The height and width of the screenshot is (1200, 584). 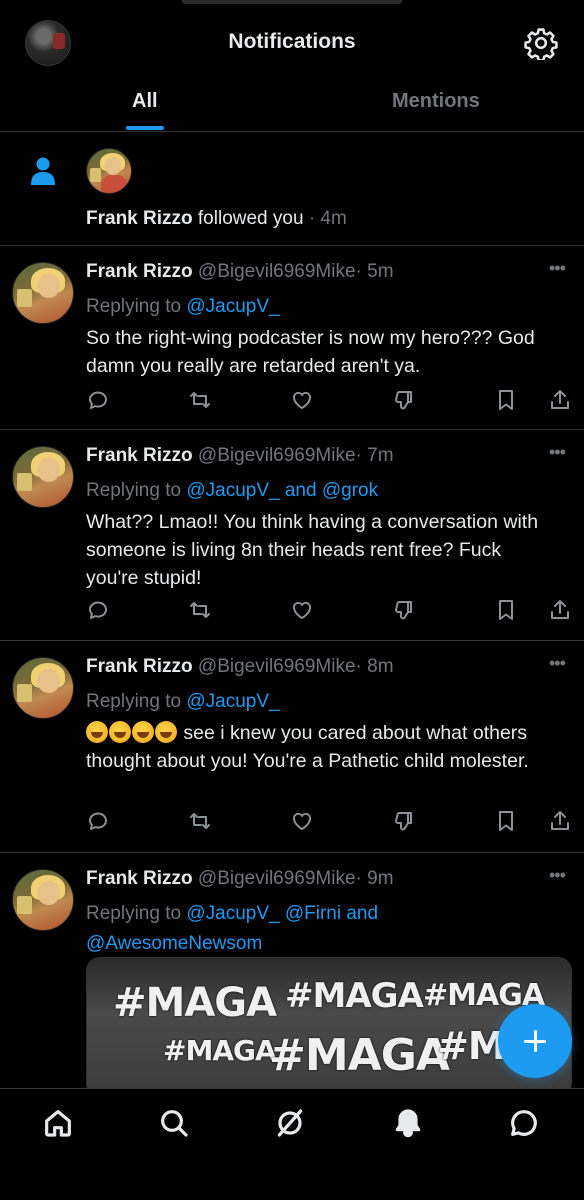 What do you see at coordinates (327, 218) in the screenshot?
I see `timestamp: · 4m` at bounding box center [327, 218].